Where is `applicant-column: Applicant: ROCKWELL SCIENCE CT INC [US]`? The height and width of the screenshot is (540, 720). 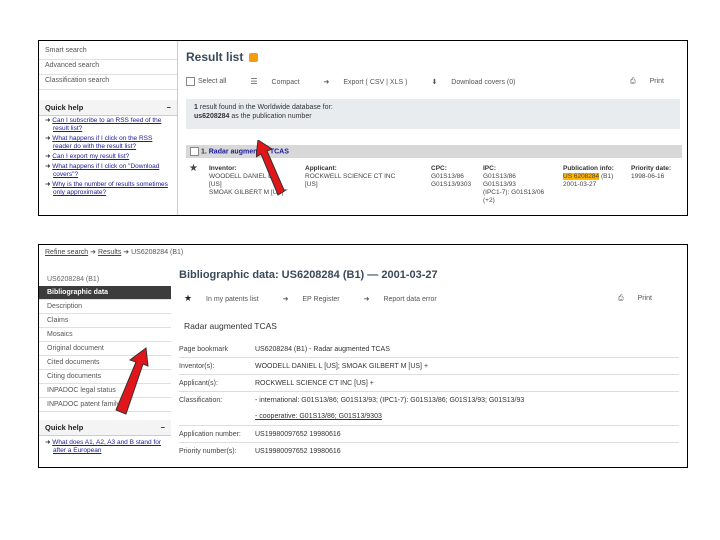
applicant-column: Applicant: ROCKWELL SCIENCE CT INC [US] is located at coordinates (350, 176).